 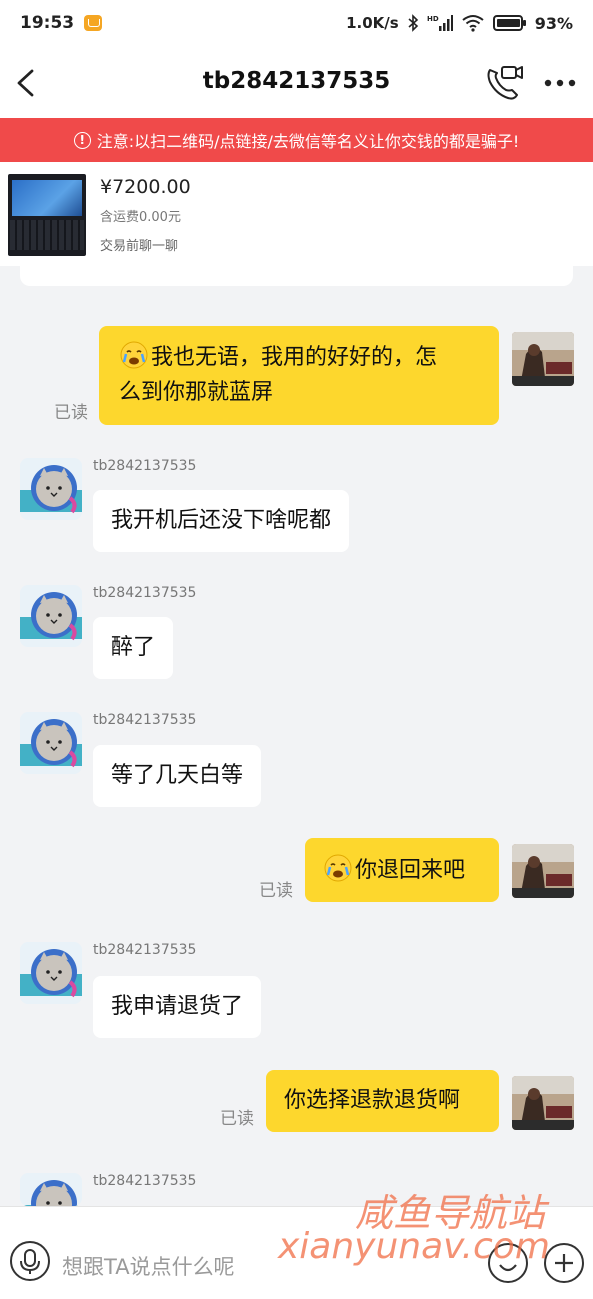 What do you see at coordinates (433, 19) in the screenshot?
I see `hd-label: HD` at bounding box center [433, 19].